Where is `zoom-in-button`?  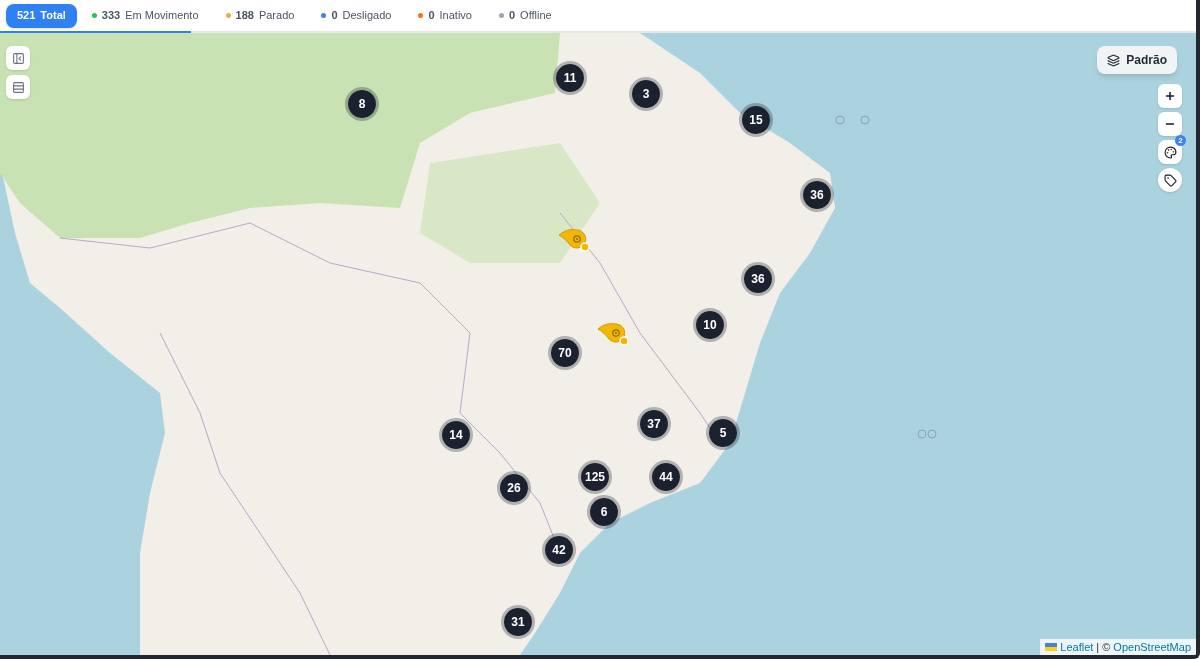 zoom-in-button is located at coordinates (1170, 96).